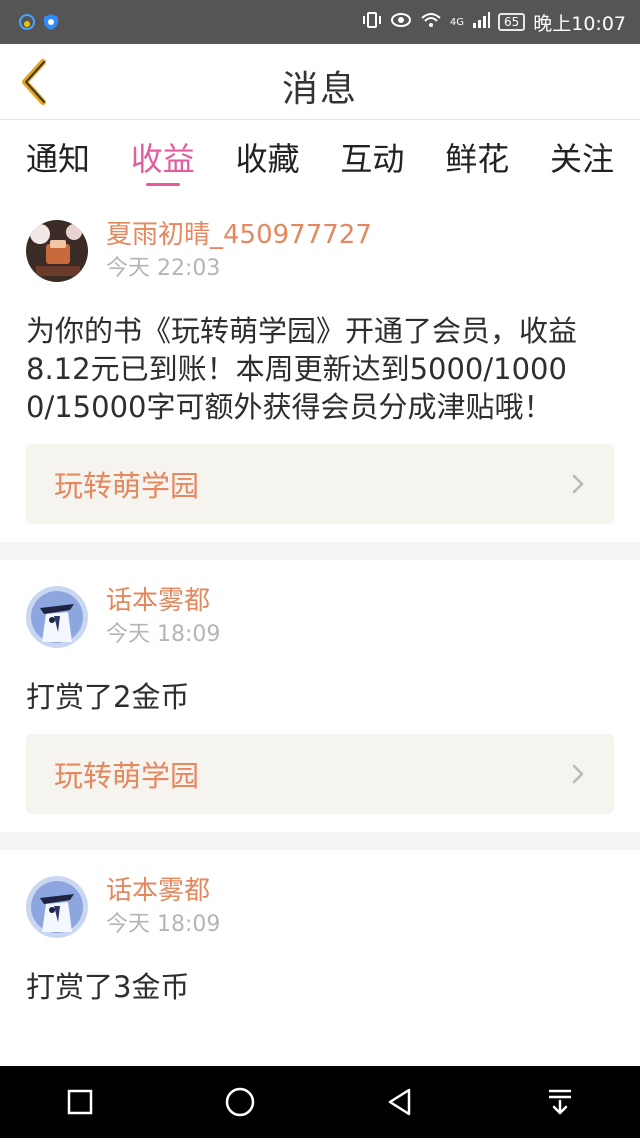  I want to click on tab-bar: 通知 收益 收藏 互动 鲜花 关注, so click(320, 157).